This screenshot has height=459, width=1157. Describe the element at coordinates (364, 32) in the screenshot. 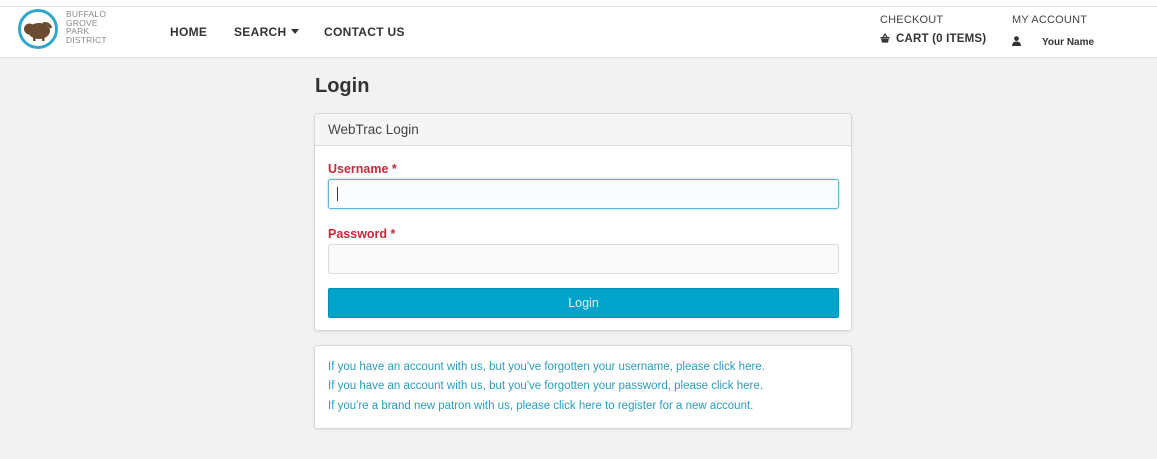

I see `nav-contact-us: CONTACT US` at that location.